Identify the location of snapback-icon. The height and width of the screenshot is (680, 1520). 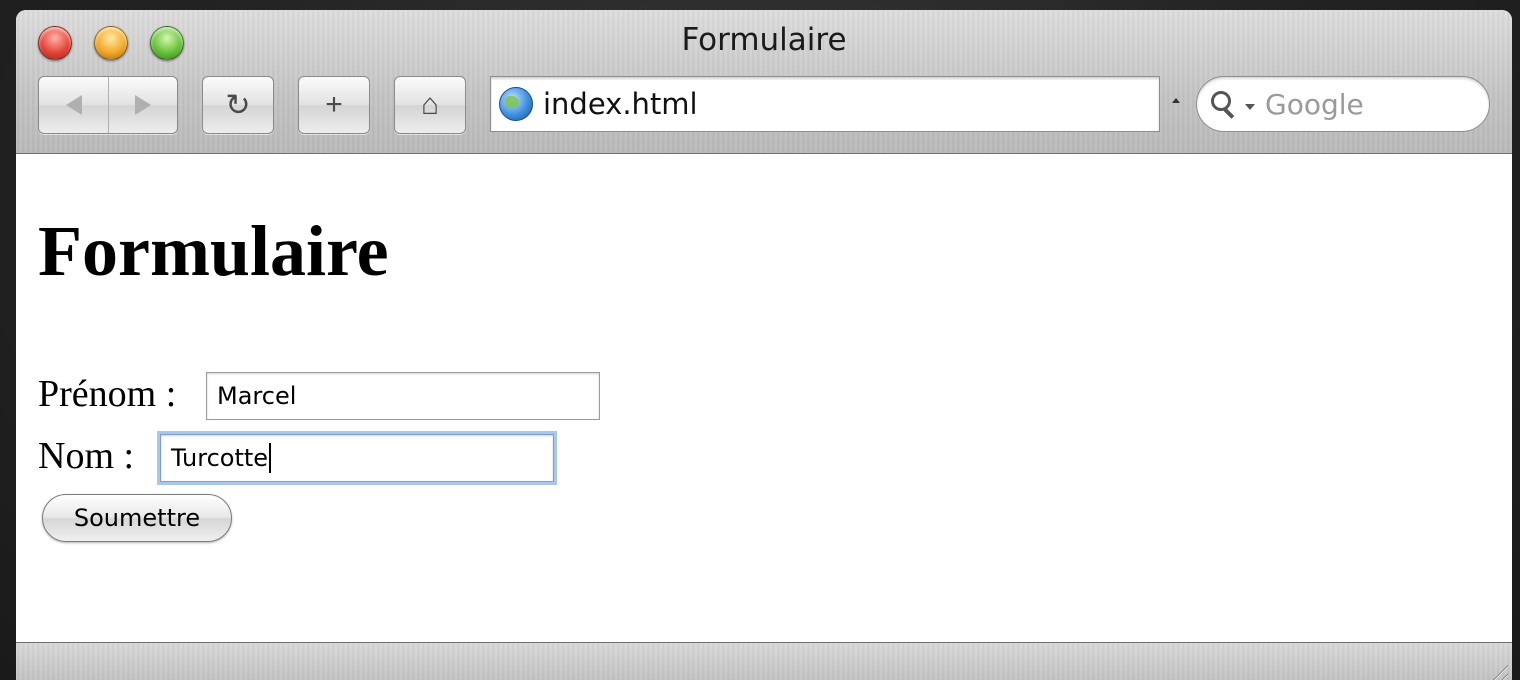
(1176, 100).